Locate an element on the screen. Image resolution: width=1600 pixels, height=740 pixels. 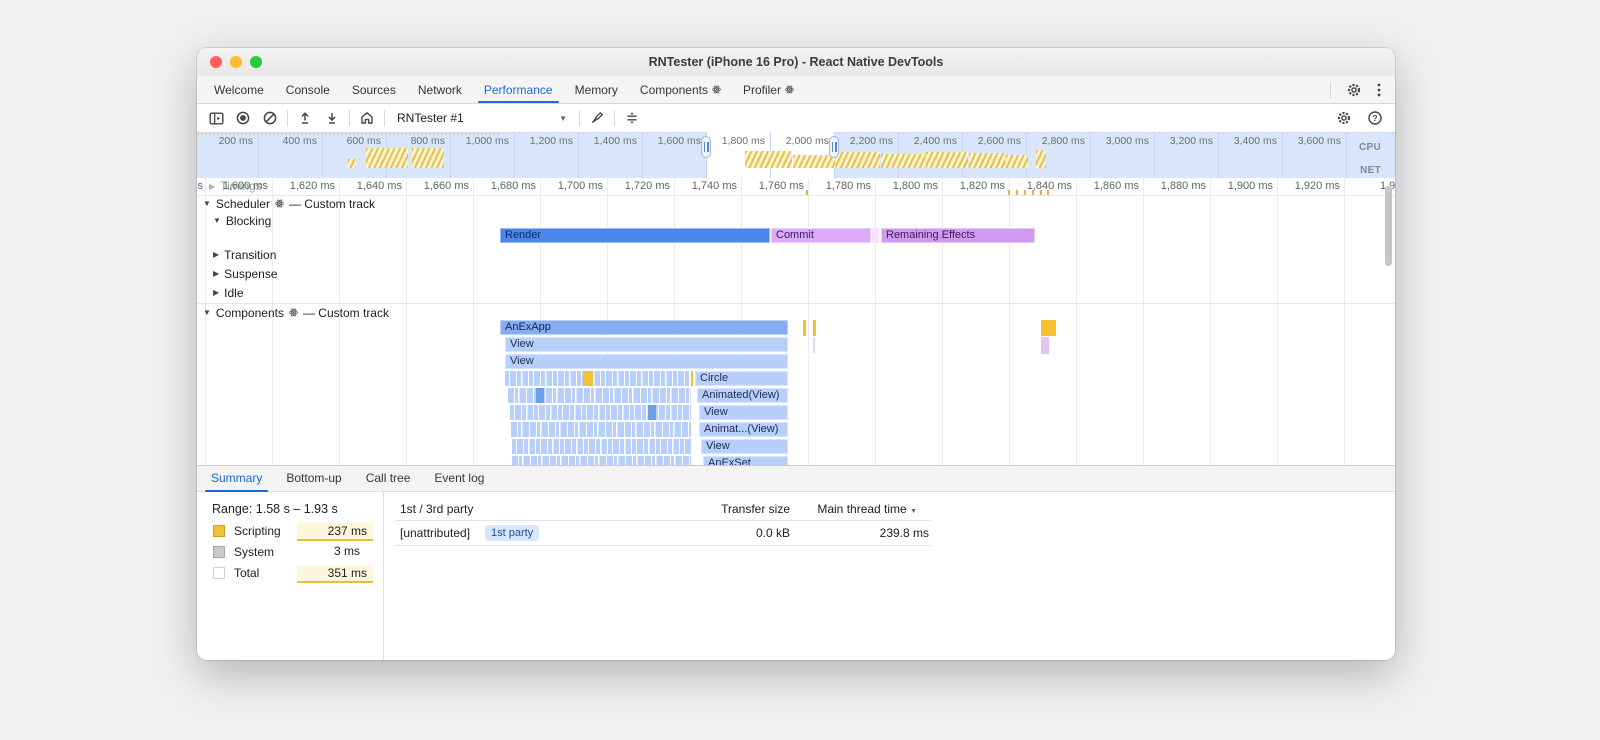
flame-bar-animated-view: Animated(View) is located at coordinates (742, 395).